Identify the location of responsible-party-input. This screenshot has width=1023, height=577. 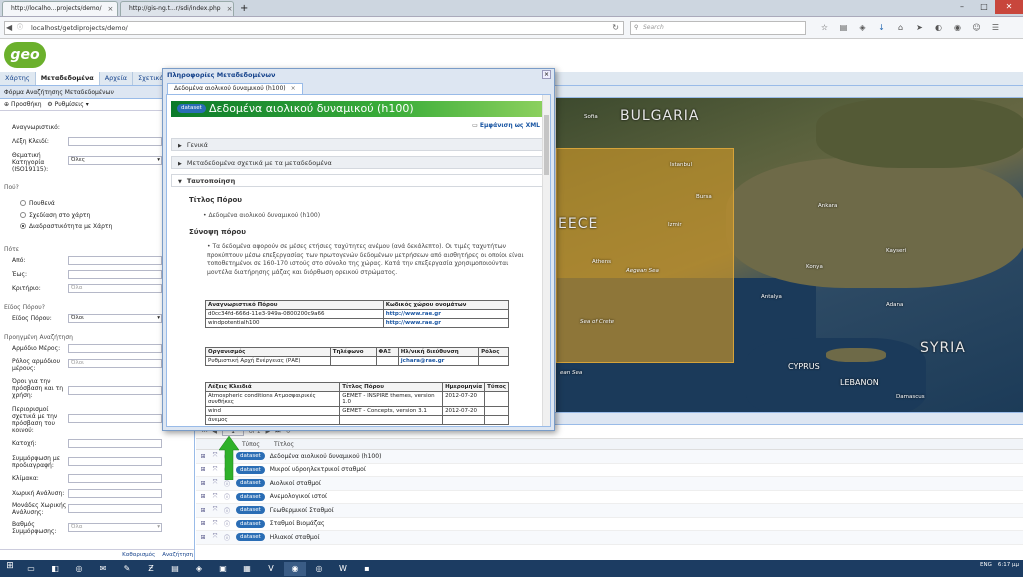
(115, 348).